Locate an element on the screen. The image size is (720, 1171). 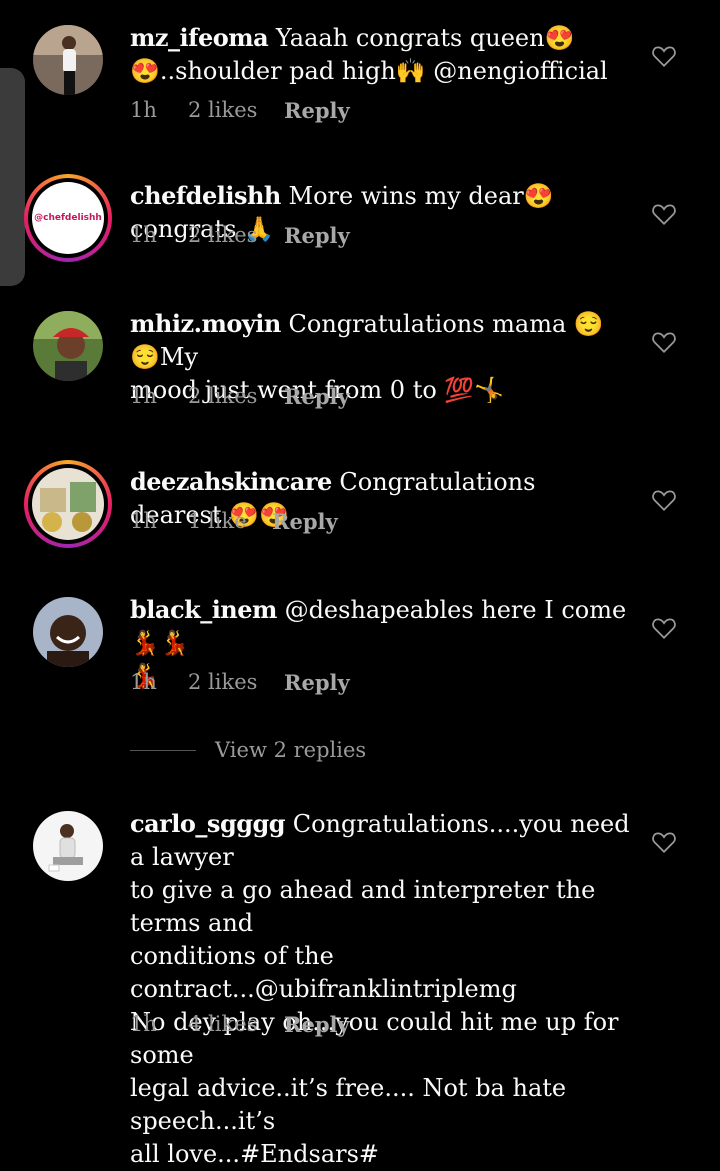
comment-username: black_inem is located at coordinates (203, 609).